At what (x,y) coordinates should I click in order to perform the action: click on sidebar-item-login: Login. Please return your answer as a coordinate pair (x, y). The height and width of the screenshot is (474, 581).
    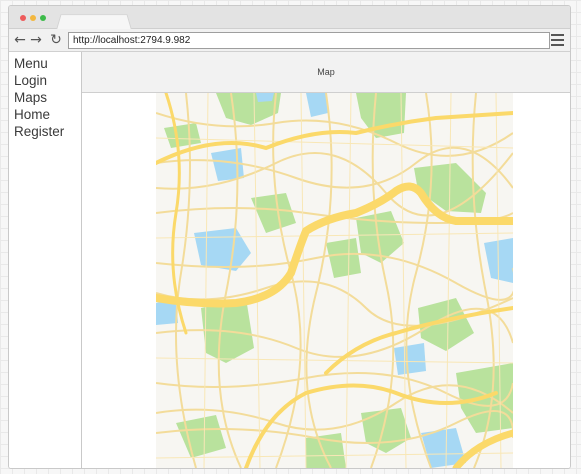
    Looking at the image, I should click on (45, 80).